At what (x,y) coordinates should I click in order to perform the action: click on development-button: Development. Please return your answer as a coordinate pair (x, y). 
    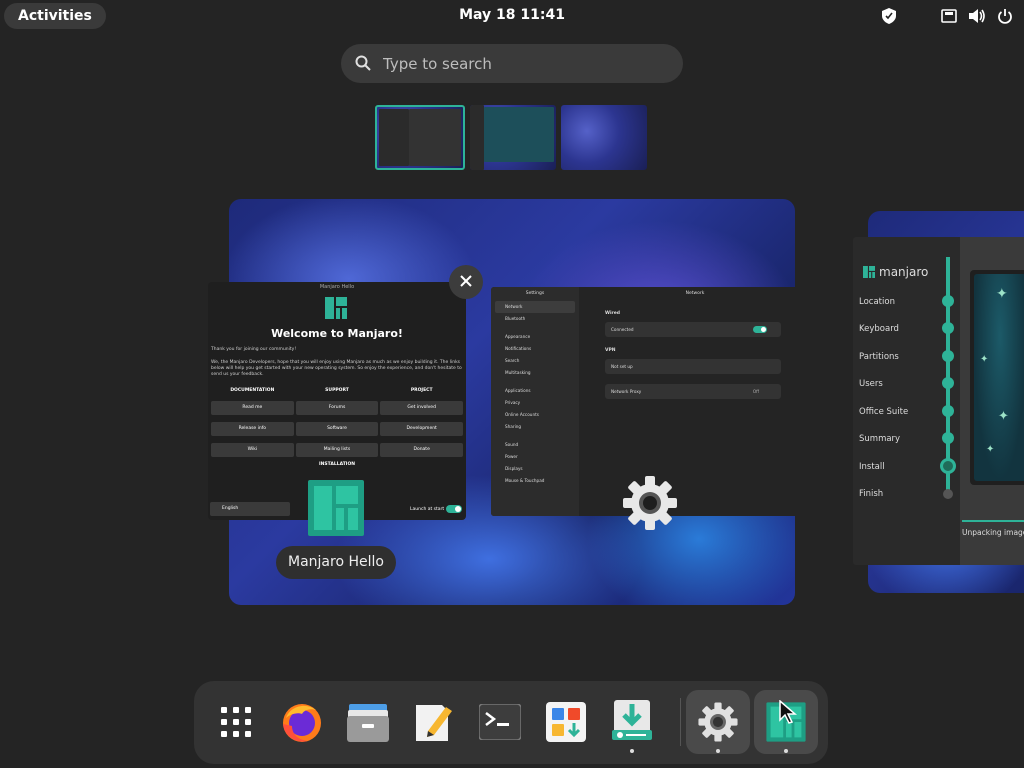
    Looking at the image, I should click on (422, 429).